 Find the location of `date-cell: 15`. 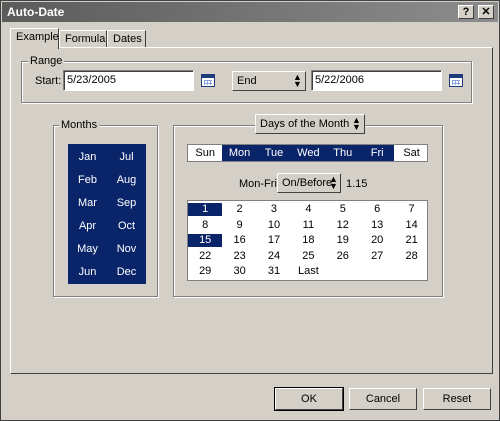

date-cell: 15 is located at coordinates (205, 240).